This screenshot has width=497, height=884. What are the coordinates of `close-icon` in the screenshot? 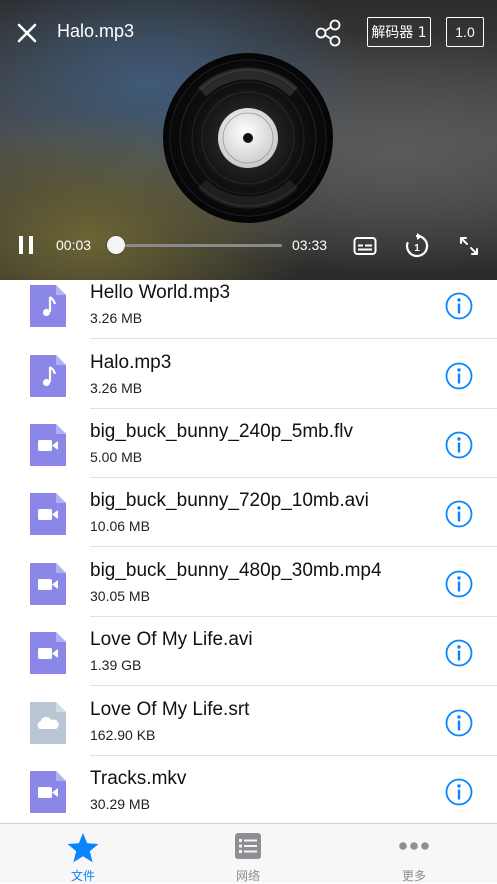 It's located at (27, 33).